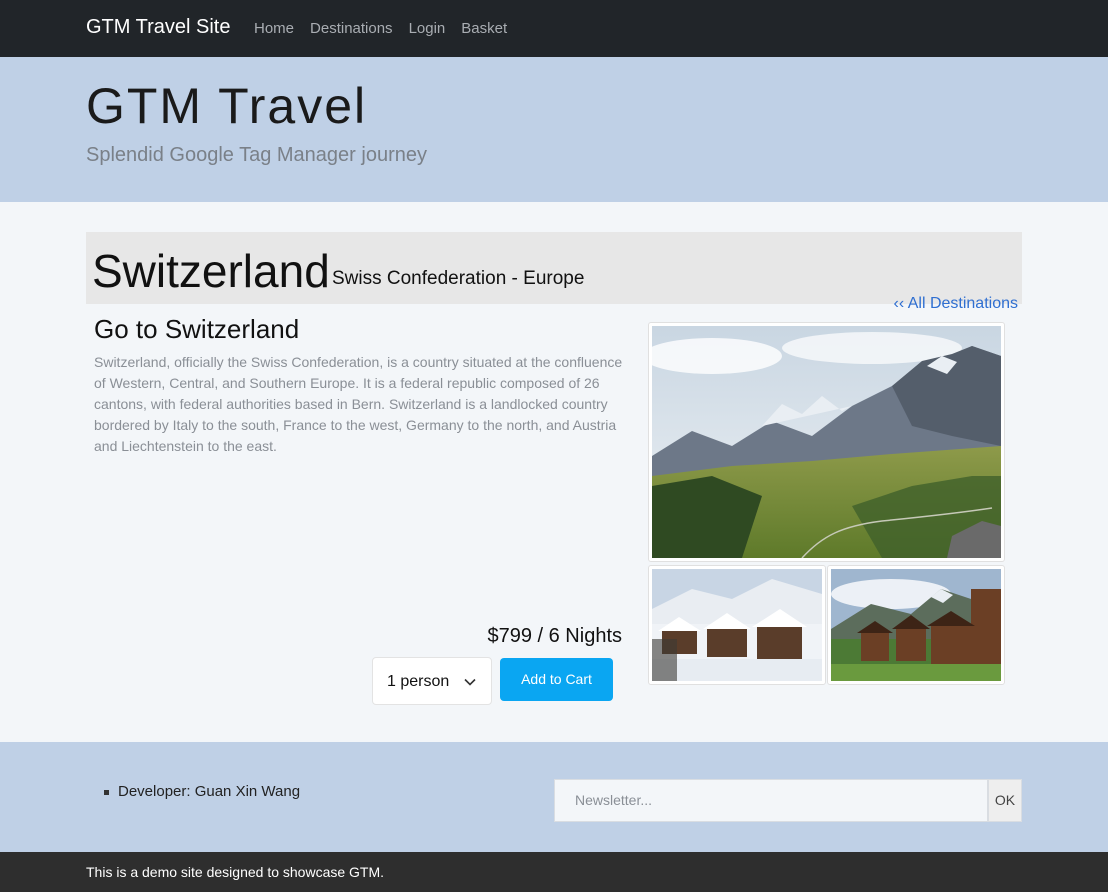  I want to click on alpine-chalets-image, so click(916, 625).